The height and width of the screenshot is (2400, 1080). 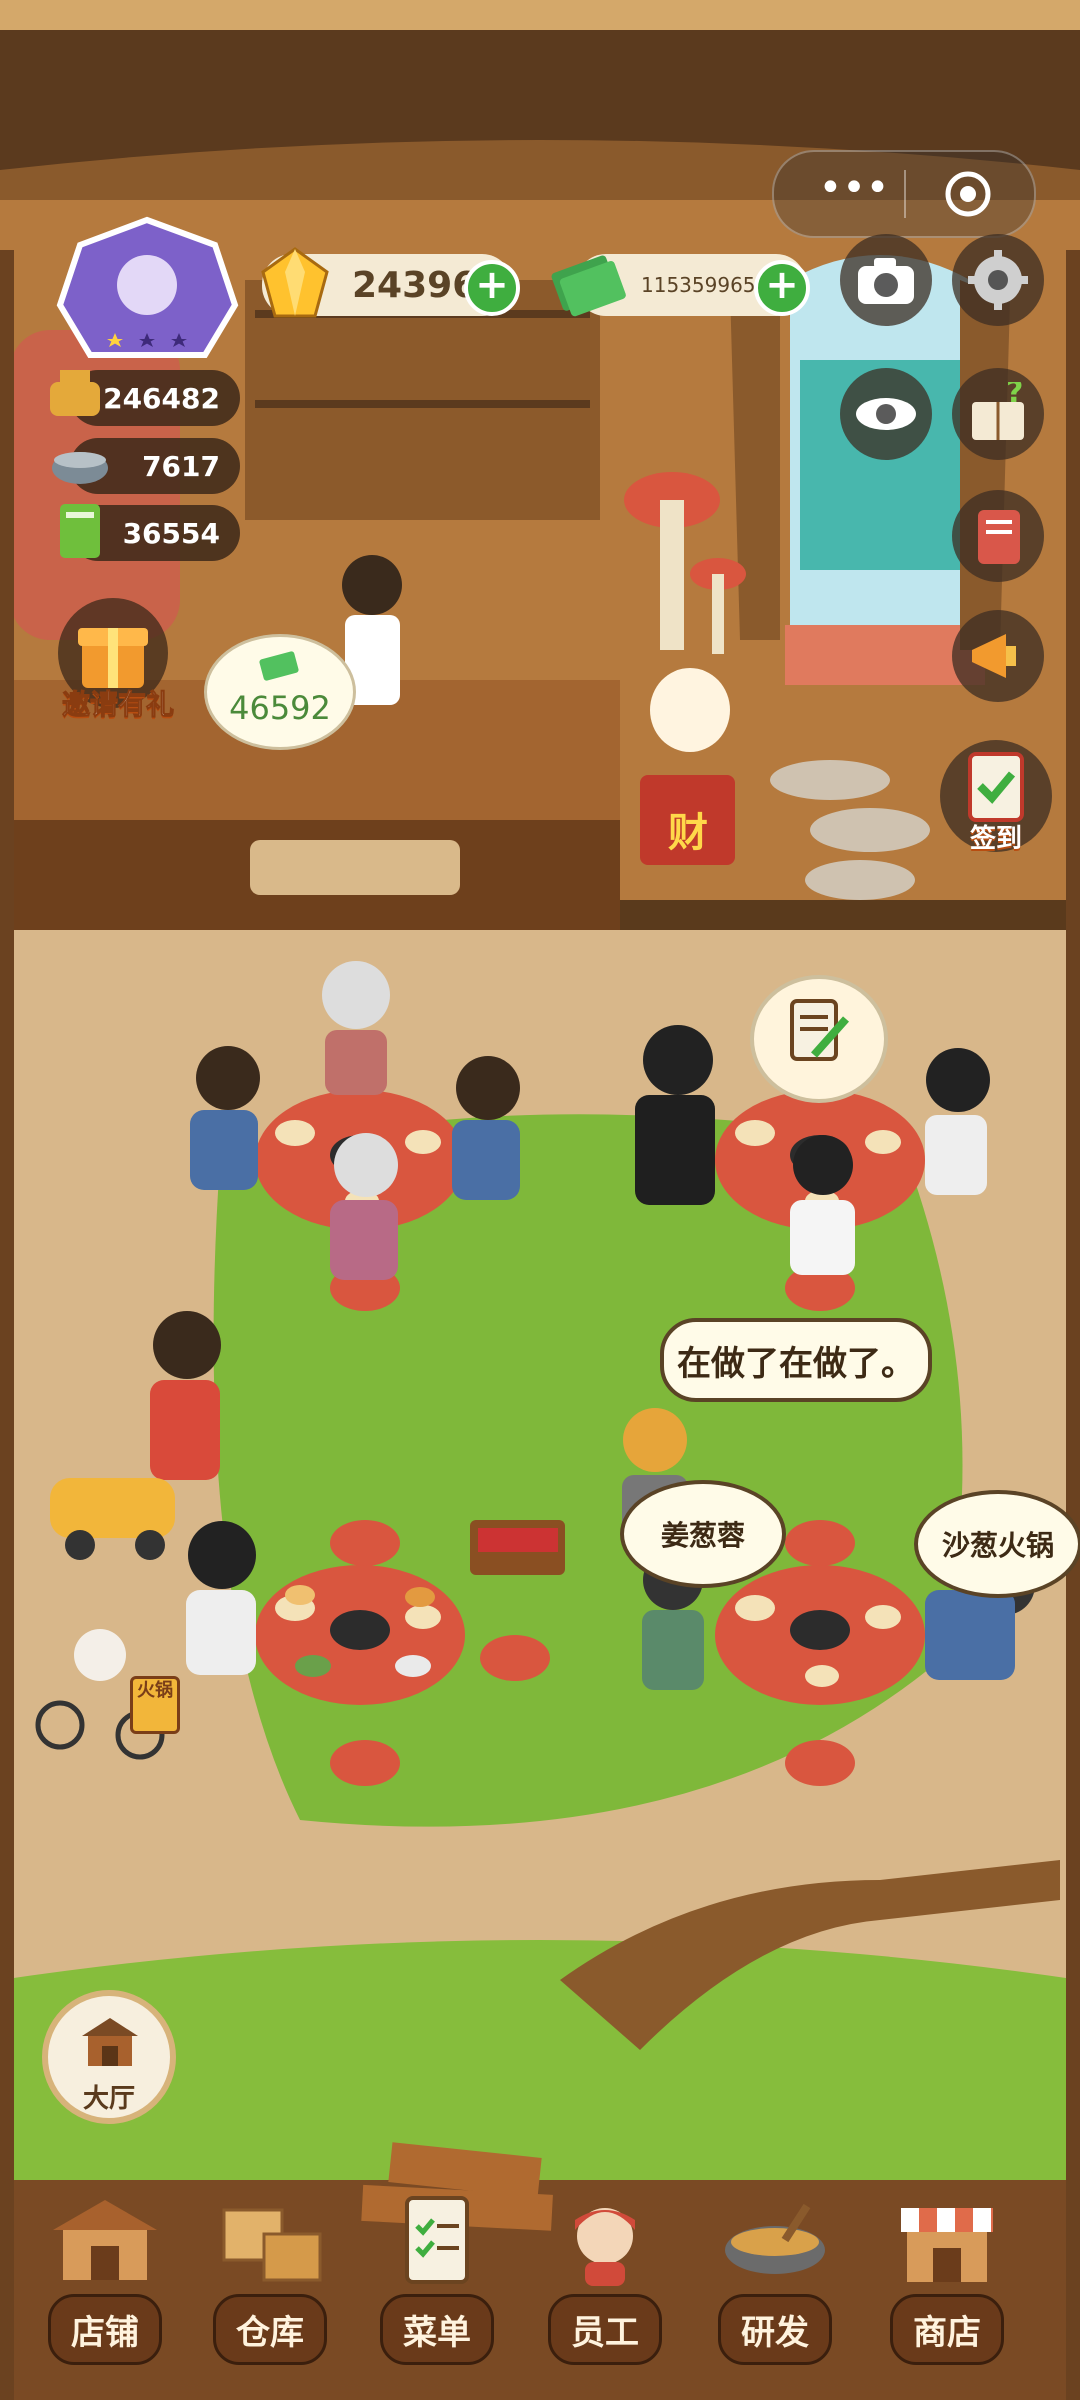 I want to click on bottom-nav: 店铺 仓库 菜单 员工 研发 商店, so click(x=540, y=2295).